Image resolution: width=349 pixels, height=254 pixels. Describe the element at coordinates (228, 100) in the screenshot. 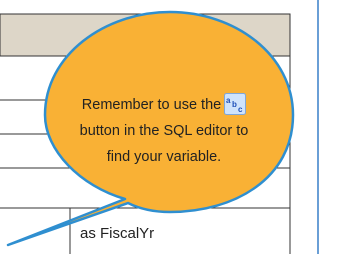

I see `svg-text: a` at that location.